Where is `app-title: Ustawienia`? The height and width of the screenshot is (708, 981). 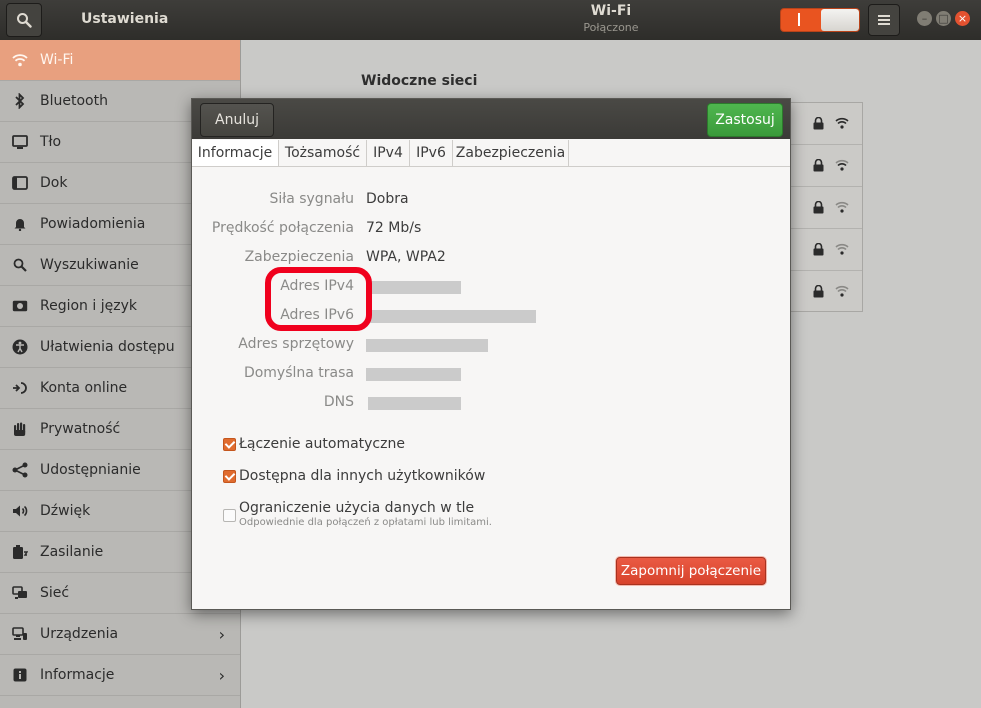 app-title: Ustawienia is located at coordinates (125, 19).